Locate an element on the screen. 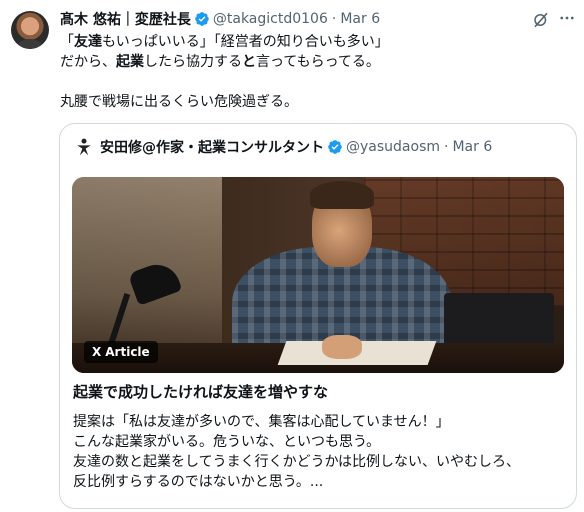 The height and width of the screenshot is (512, 584). article-badge: X Article is located at coordinates (121, 352).